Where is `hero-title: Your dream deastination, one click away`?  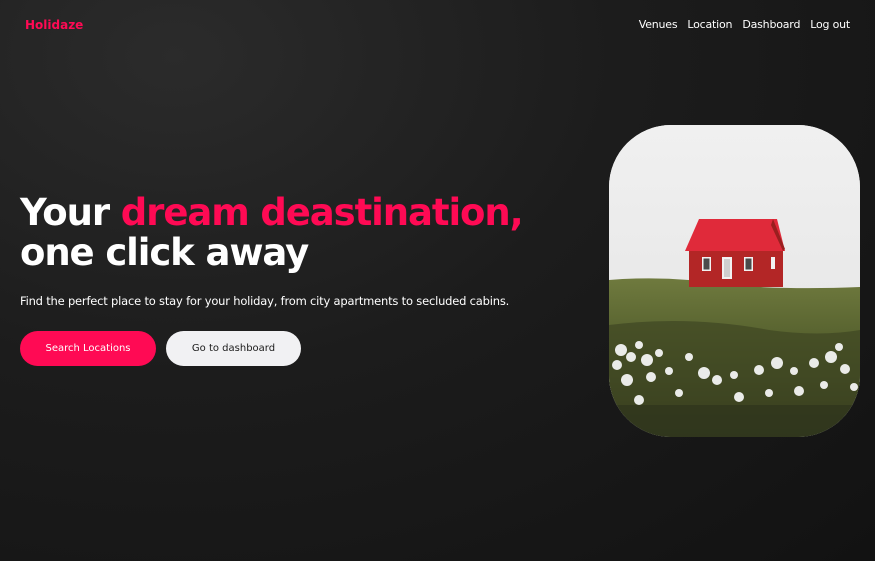 hero-title: Your dream deastination, one click away is located at coordinates (272, 232).